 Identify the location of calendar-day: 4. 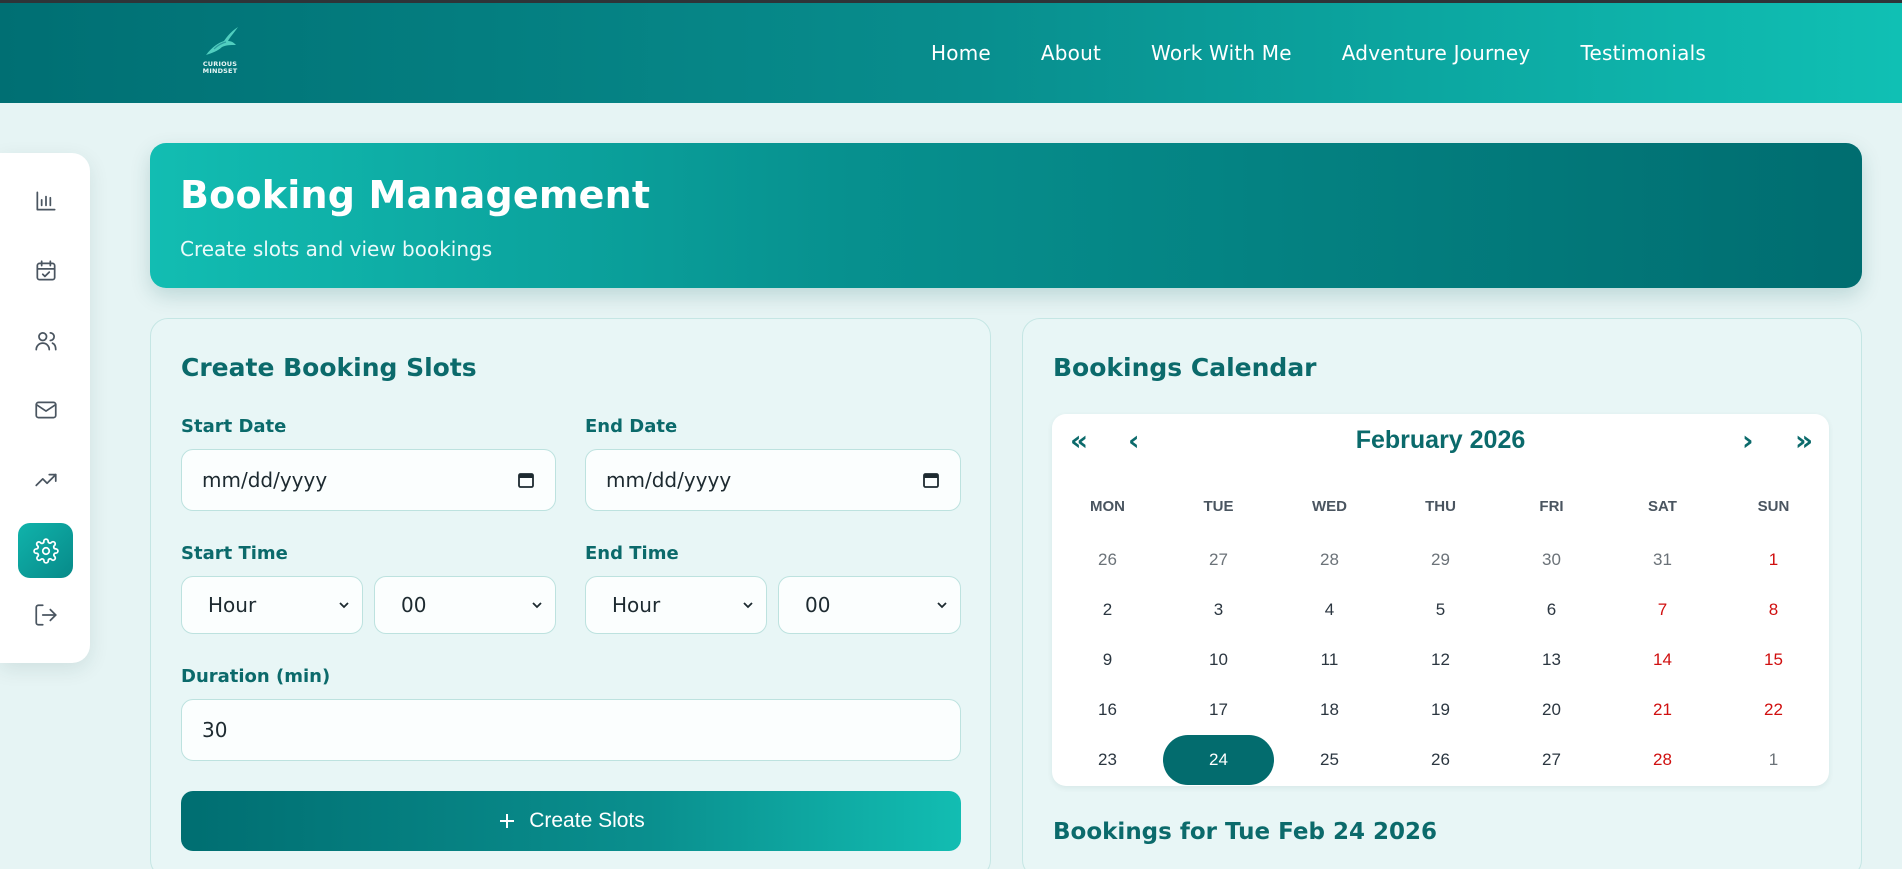
(1329, 610).